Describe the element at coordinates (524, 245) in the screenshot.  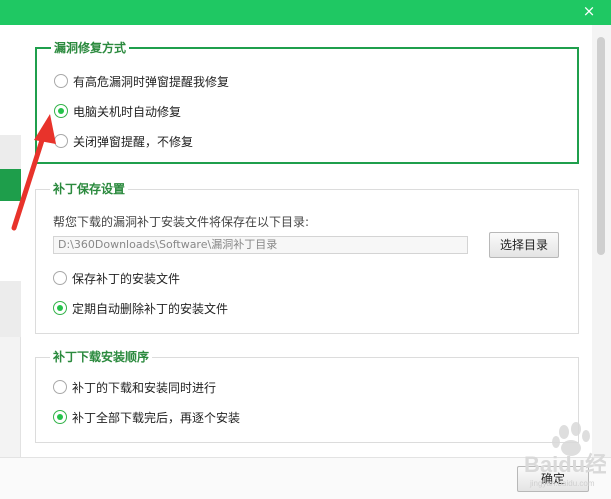
I see `choose-directory-button: 选择目录` at that location.